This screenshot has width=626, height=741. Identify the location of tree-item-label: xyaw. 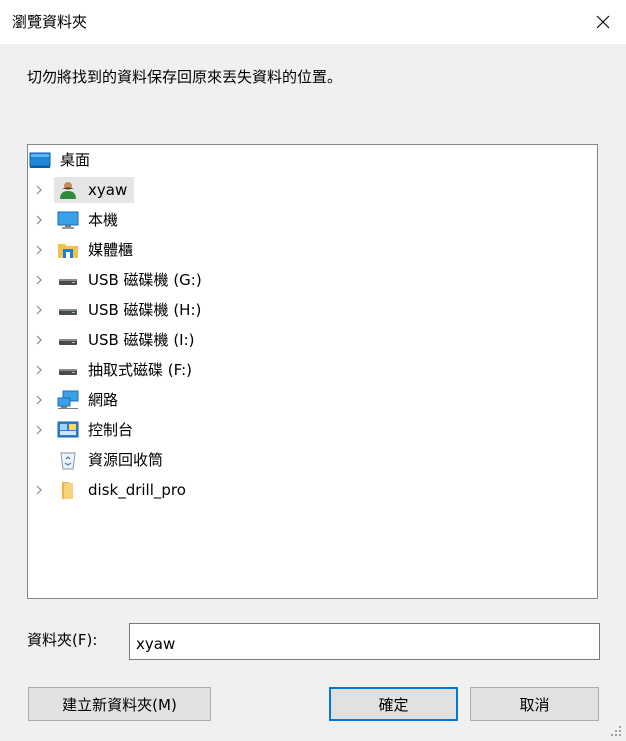
(108, 190).